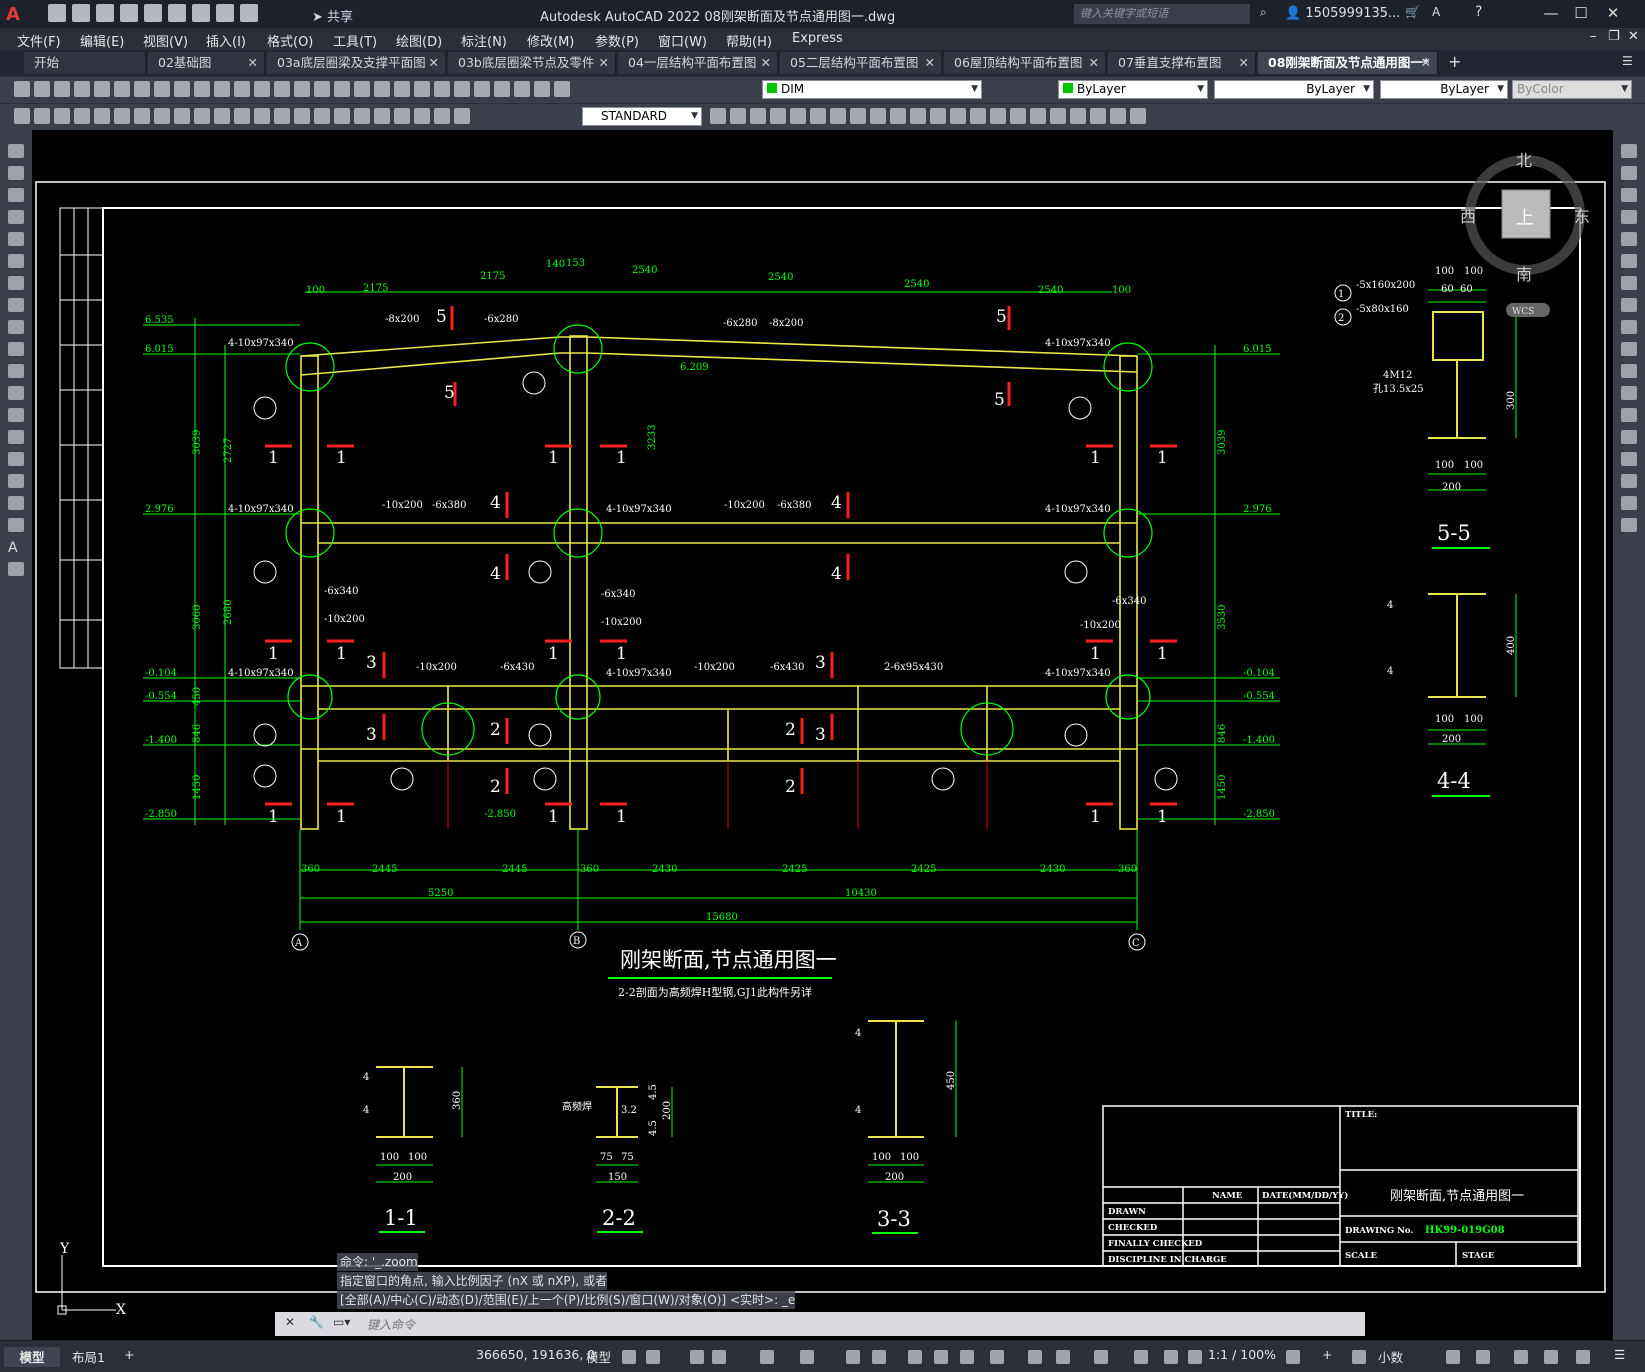  I want to click on settings-gear-icon, so click(1293, 1357).